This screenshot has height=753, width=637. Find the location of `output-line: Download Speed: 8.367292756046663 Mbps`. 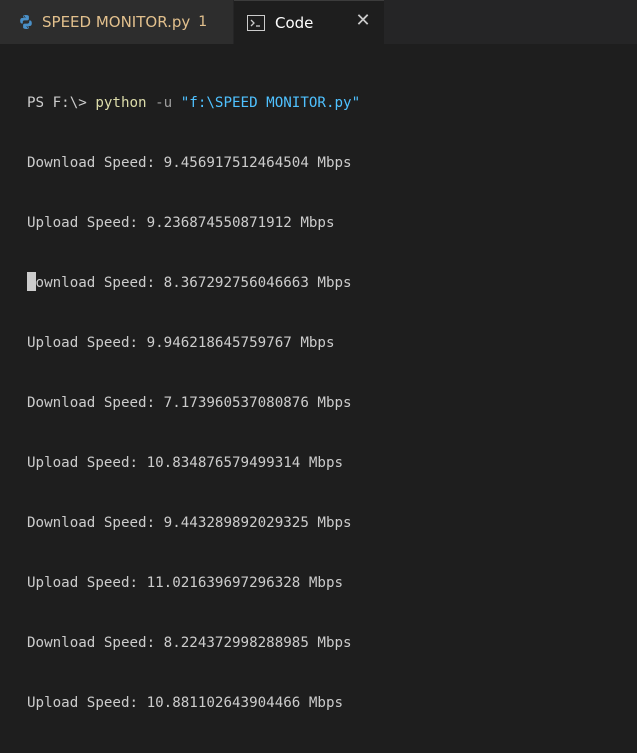

output-line: Download Speed: 8.367292756046663 Mbps is located at coordinates (189, 283).